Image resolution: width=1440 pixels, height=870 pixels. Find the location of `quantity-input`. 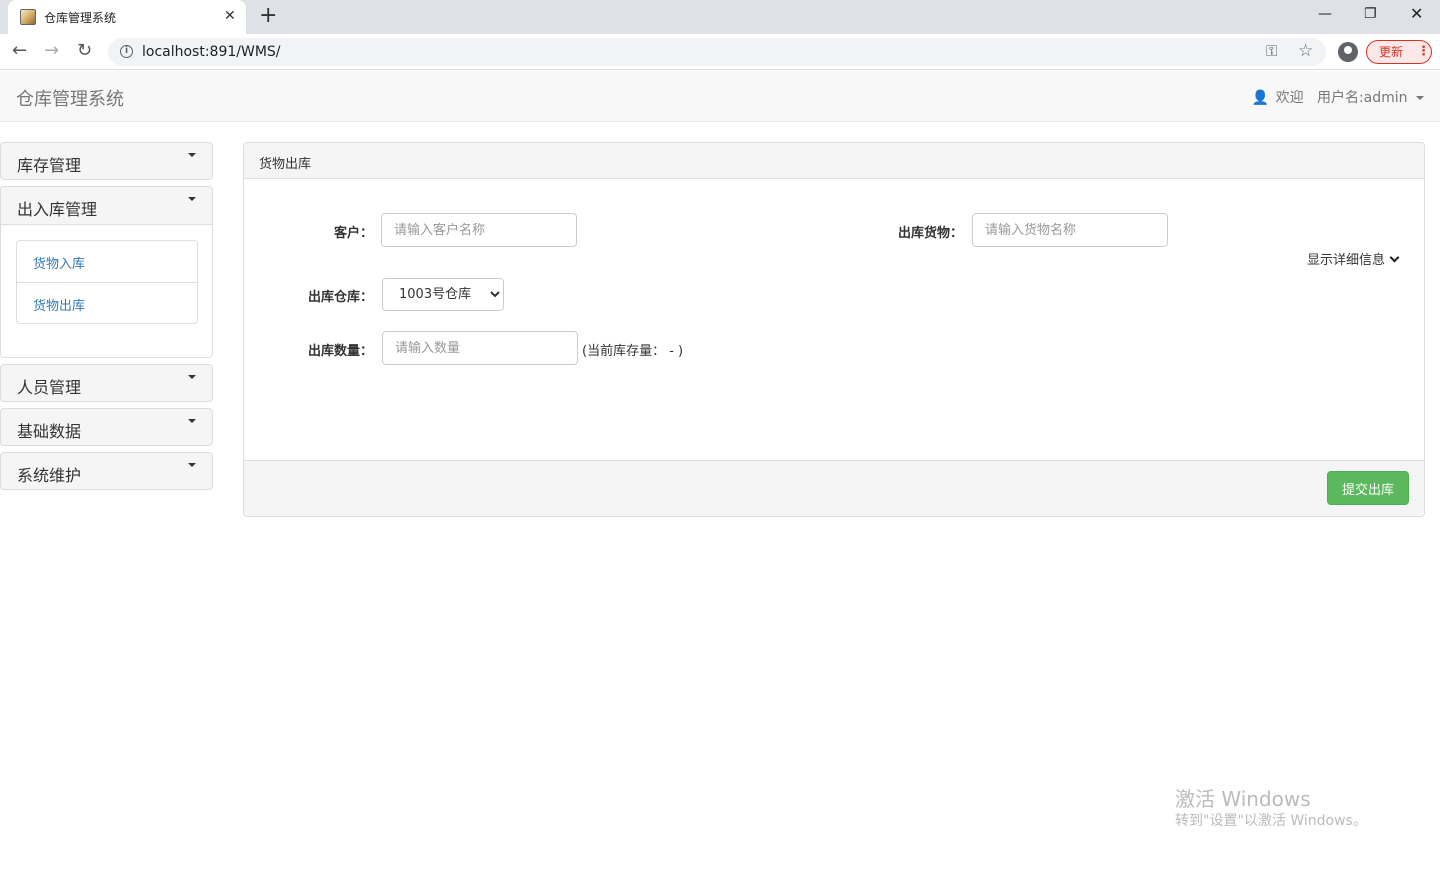

quantity-input is located at coordinates (480, 348).